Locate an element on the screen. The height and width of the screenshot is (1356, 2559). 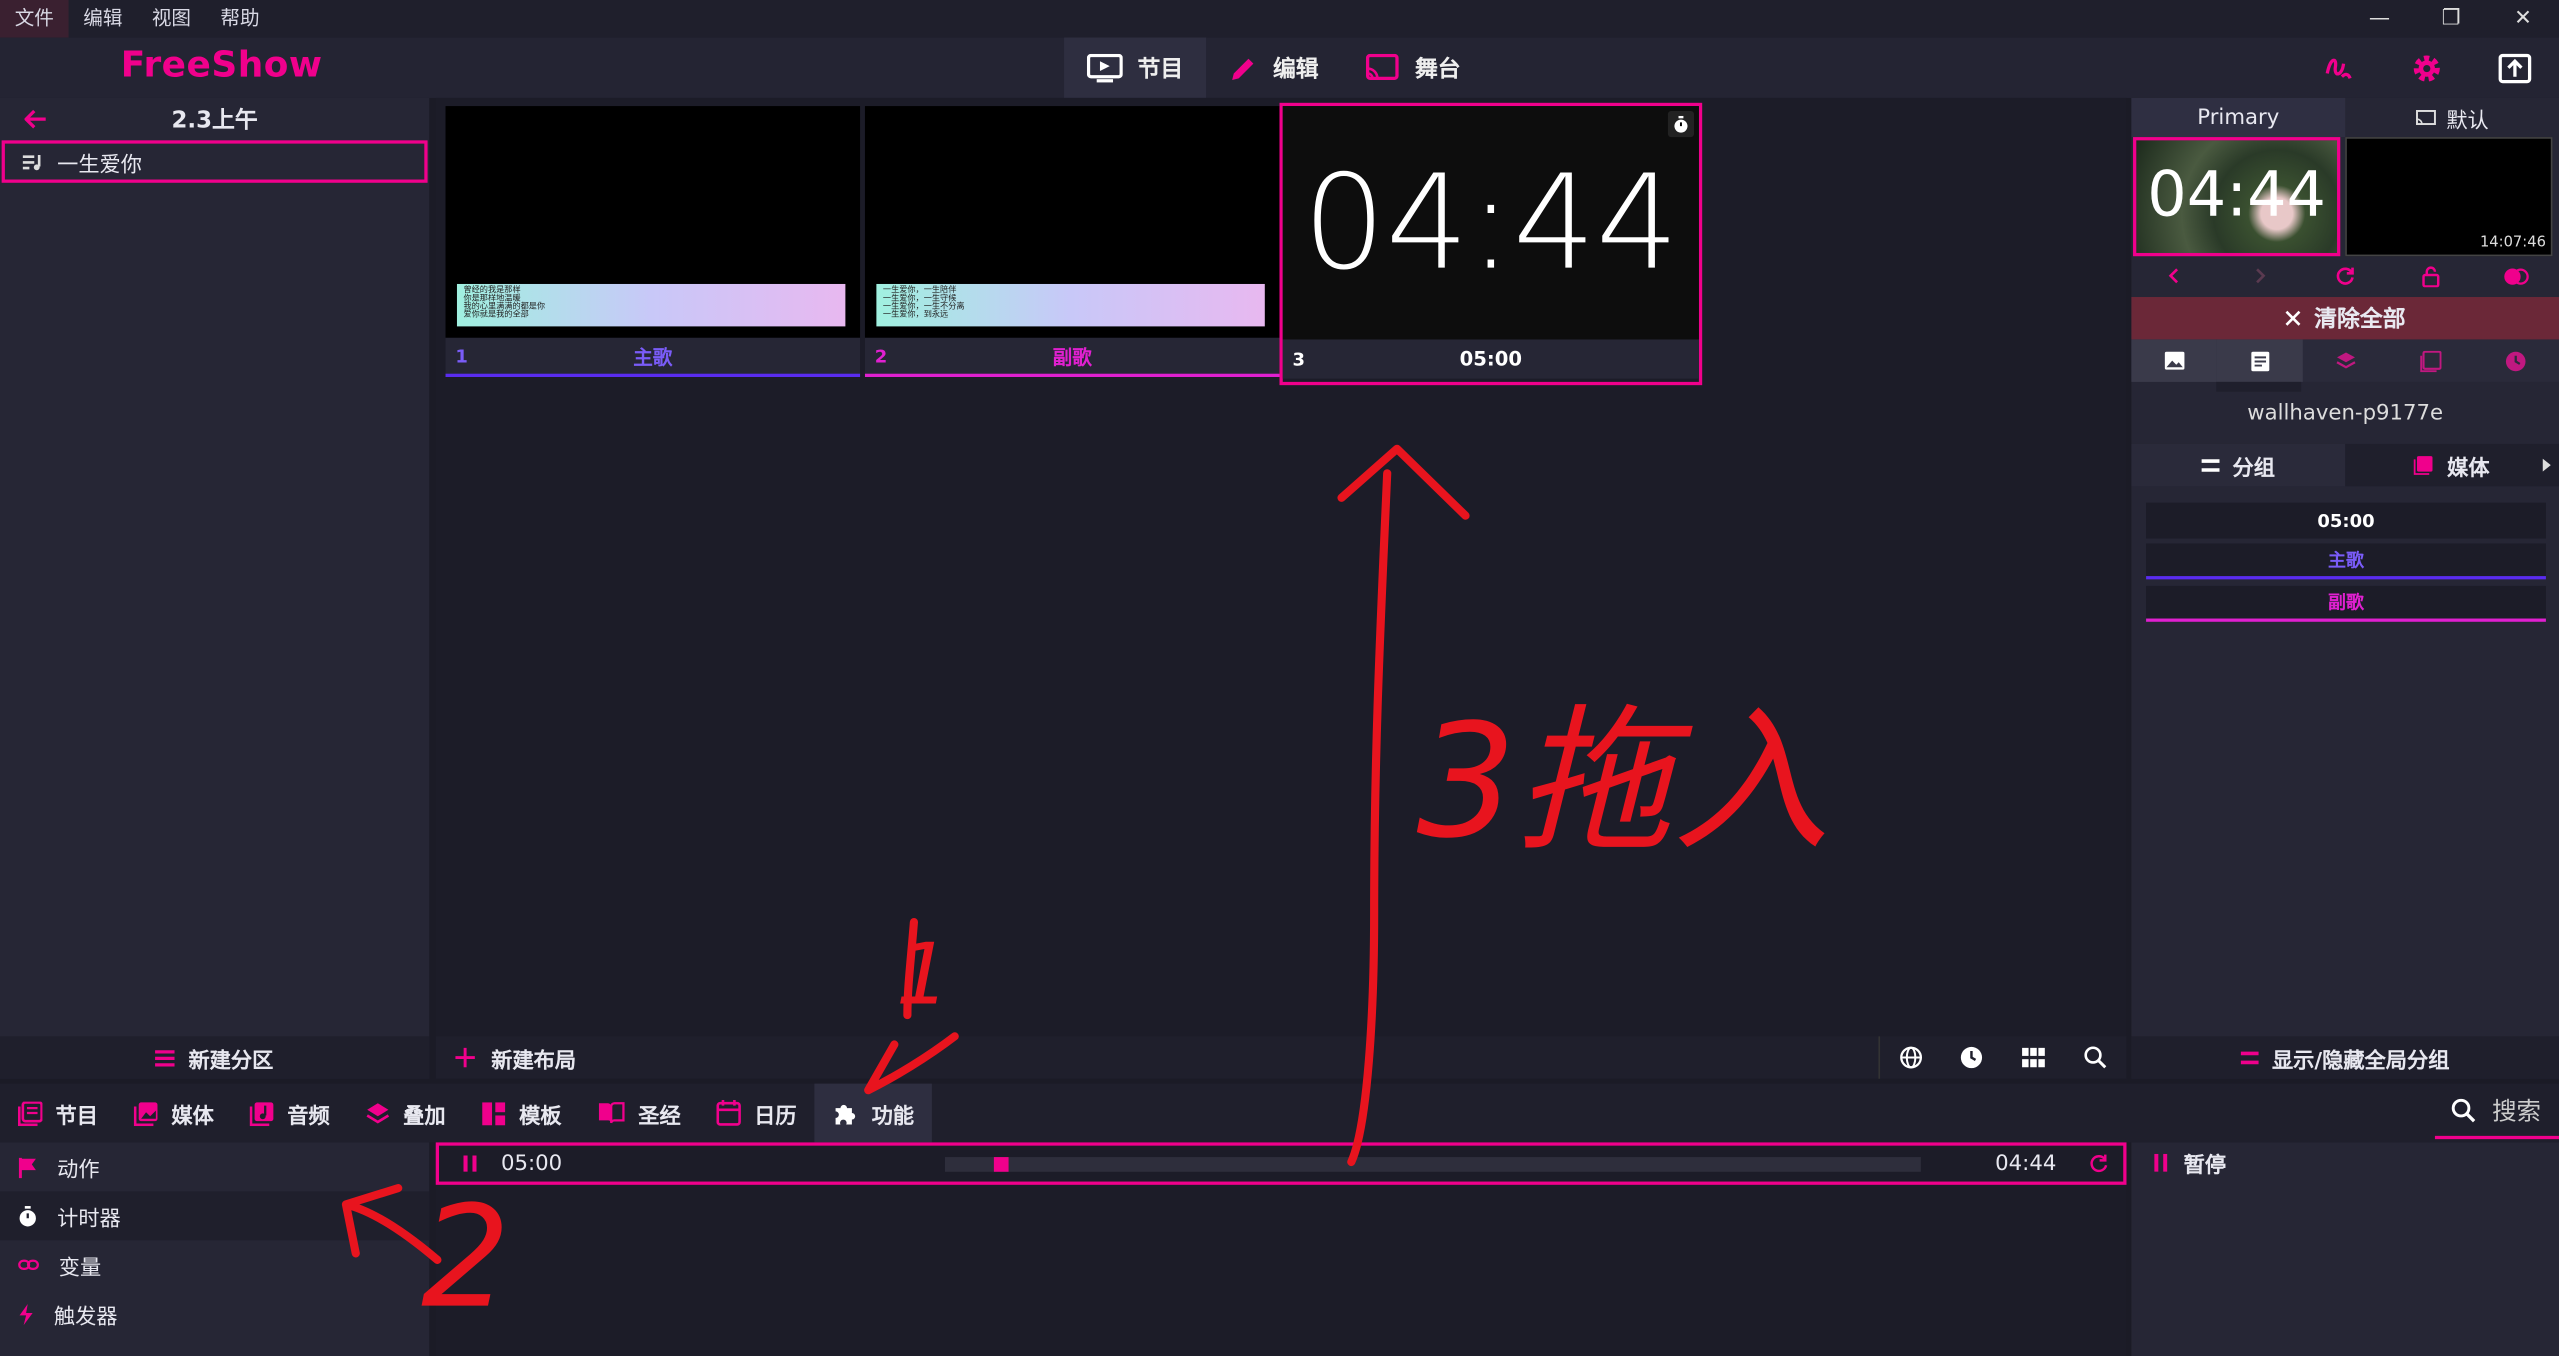
blend-icon is located at coordinates (2516, 276).